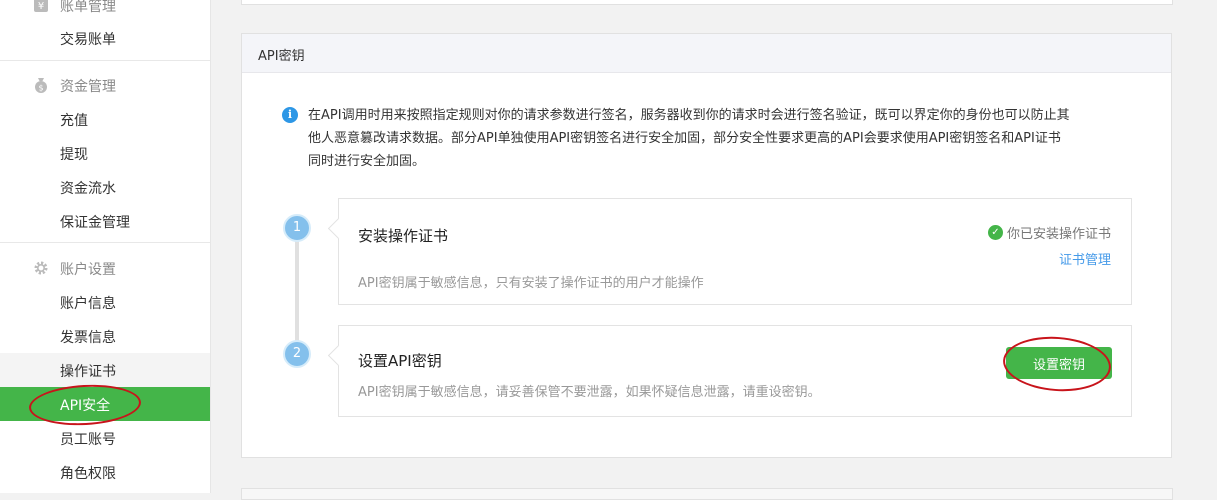  What do you see at coordinates (105, 38) in the screenshot?
I see `sidebar-item-transaction-bill: 交易账单` at bounding box center [105, 38].